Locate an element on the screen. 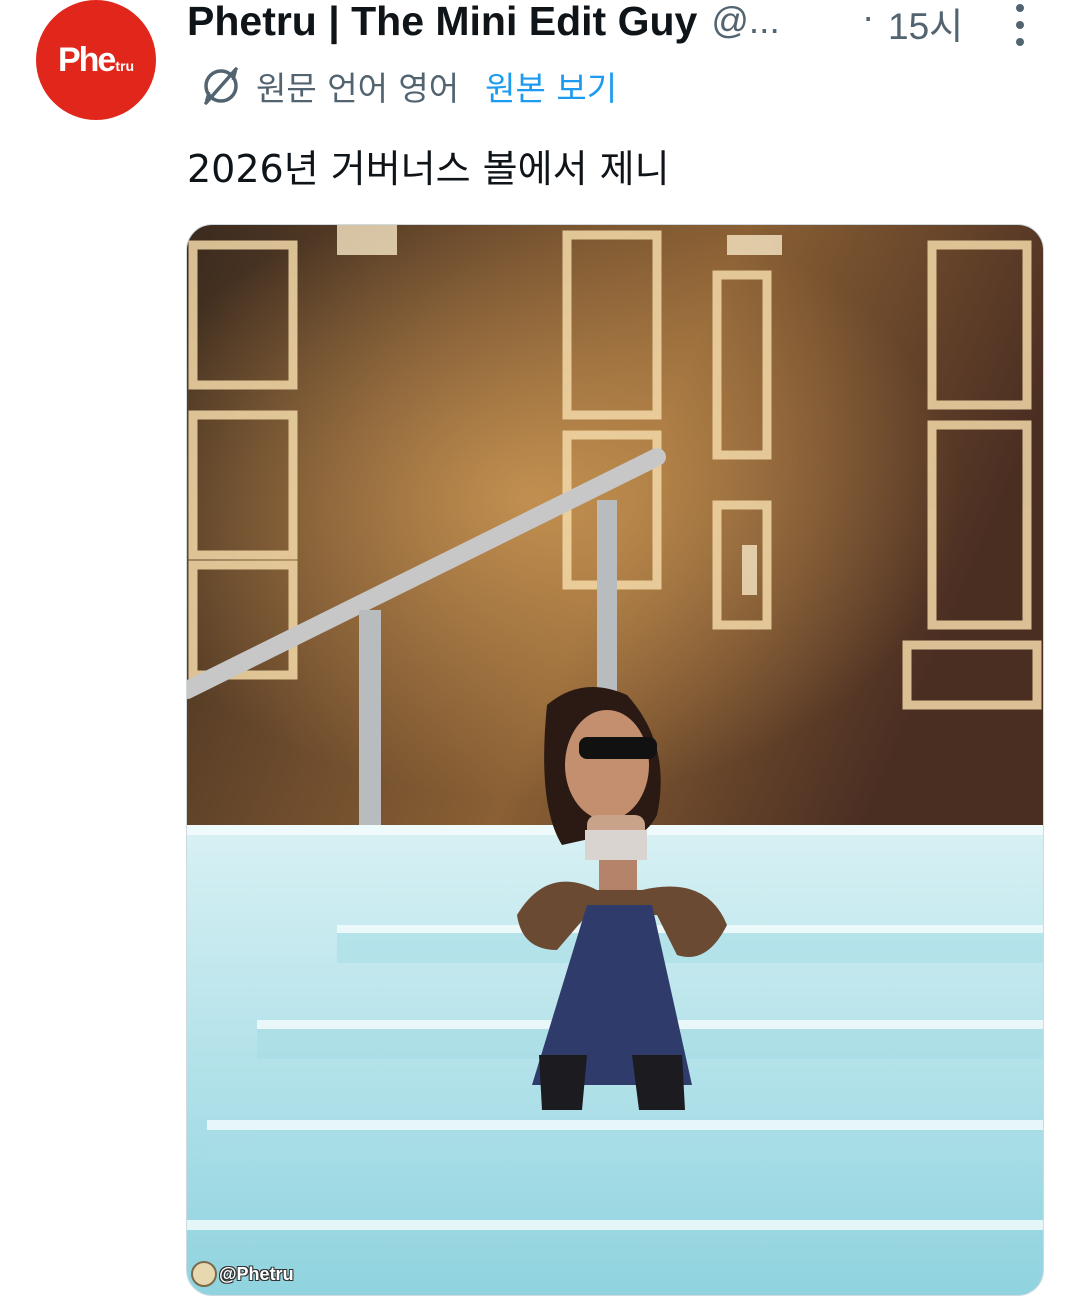 Image resolution: width=1080 pixels, height=1298 pixels. watermark-mascot-icon is located at coordinates (204, 1274).